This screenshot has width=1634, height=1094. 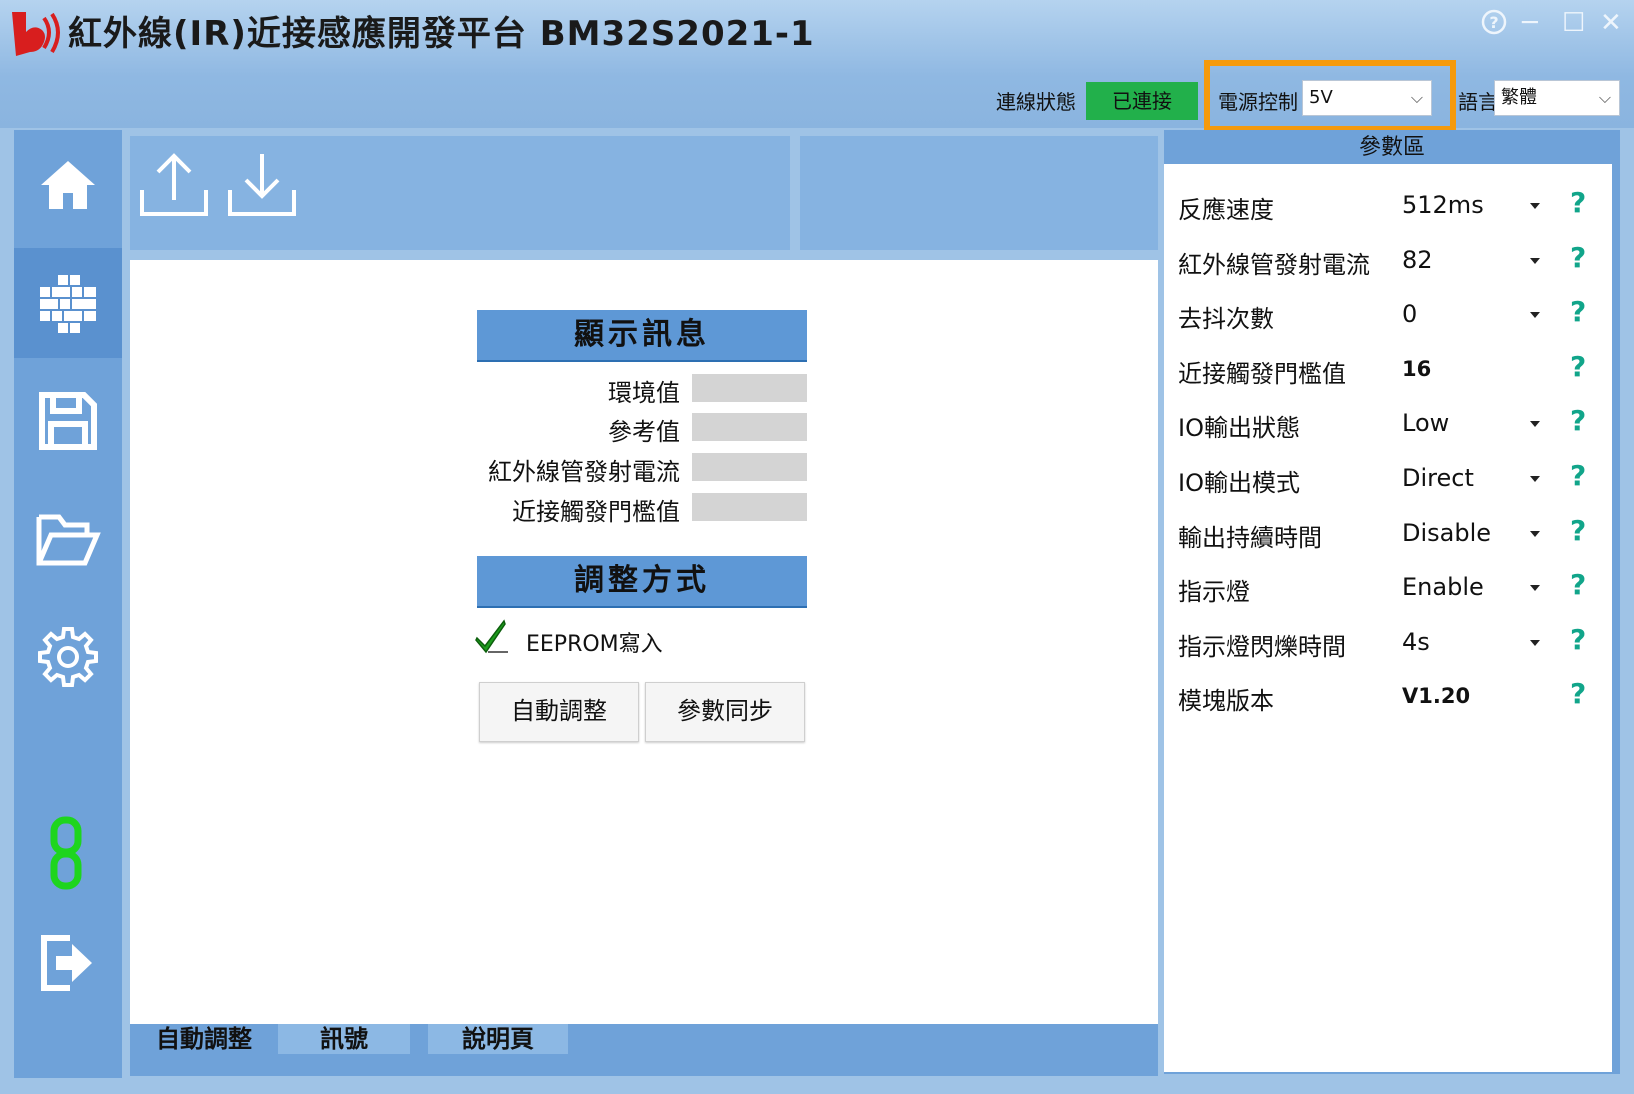 I want to click on info-value-ambient, so click(x=749, y=388).